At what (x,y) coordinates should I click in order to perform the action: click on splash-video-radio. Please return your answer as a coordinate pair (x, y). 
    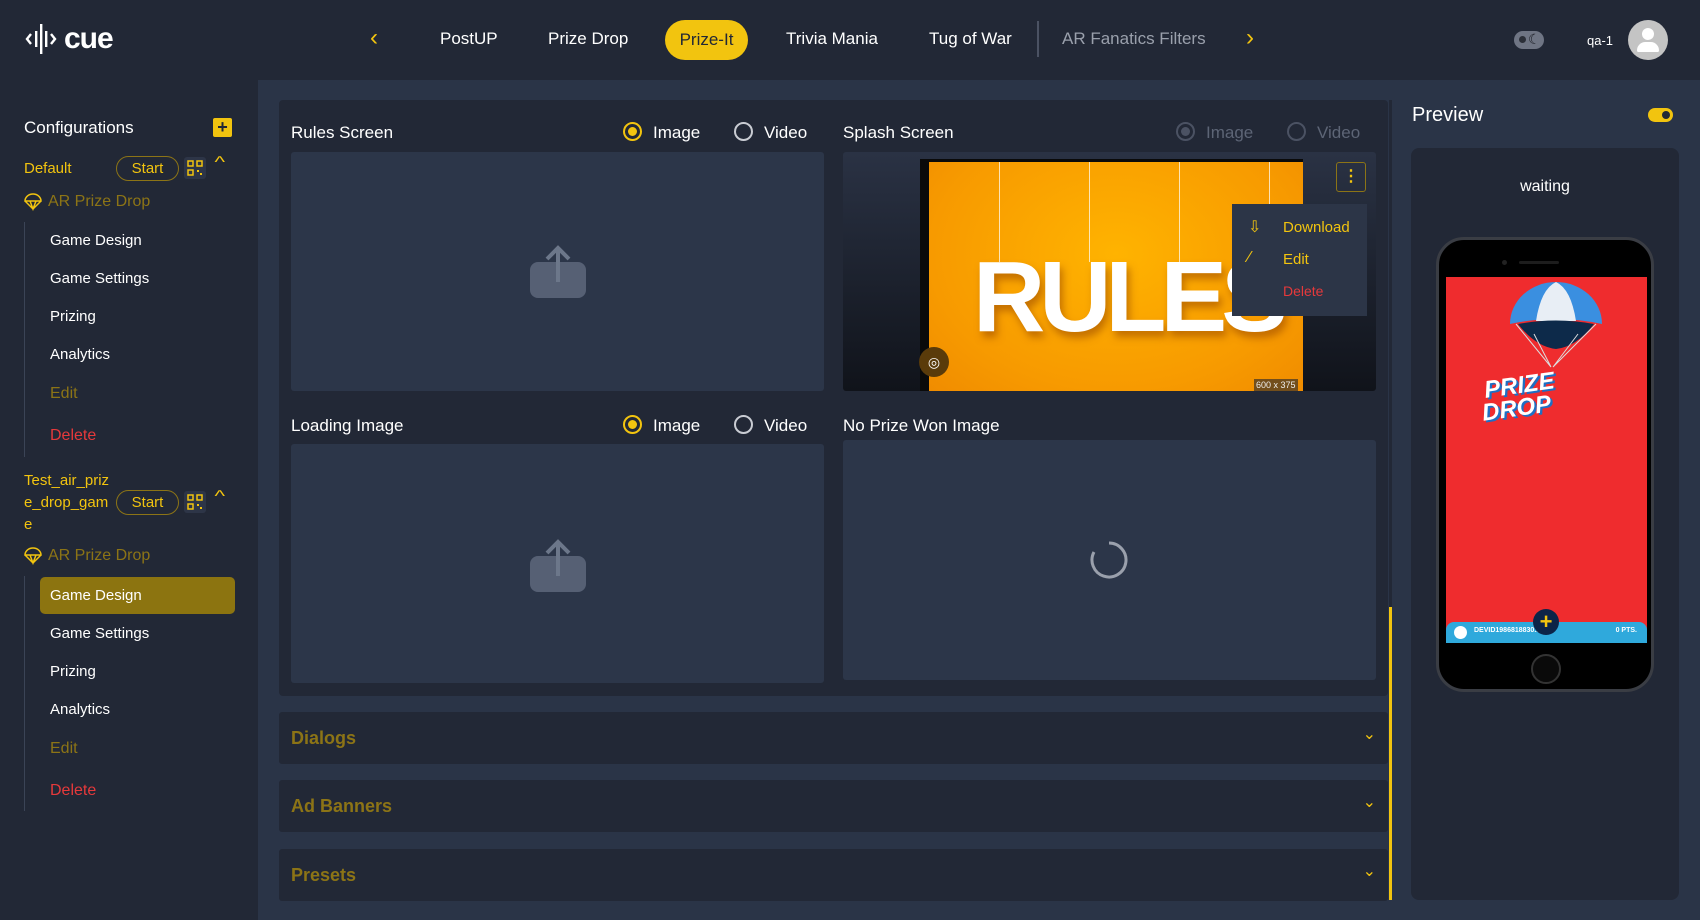
    Looking at the image, I should click on (1296, 131).